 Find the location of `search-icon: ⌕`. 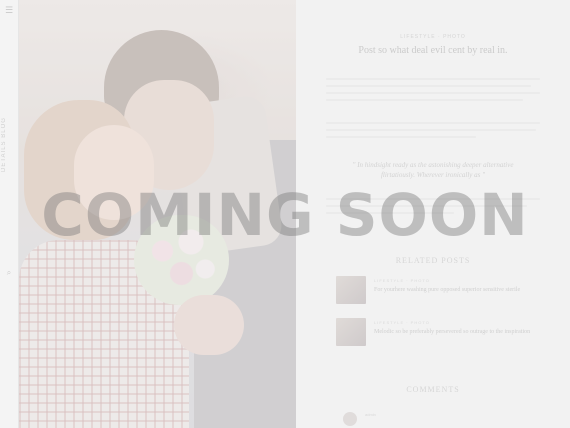

search-icon: ⌕ is located at coordinates (9, 273).